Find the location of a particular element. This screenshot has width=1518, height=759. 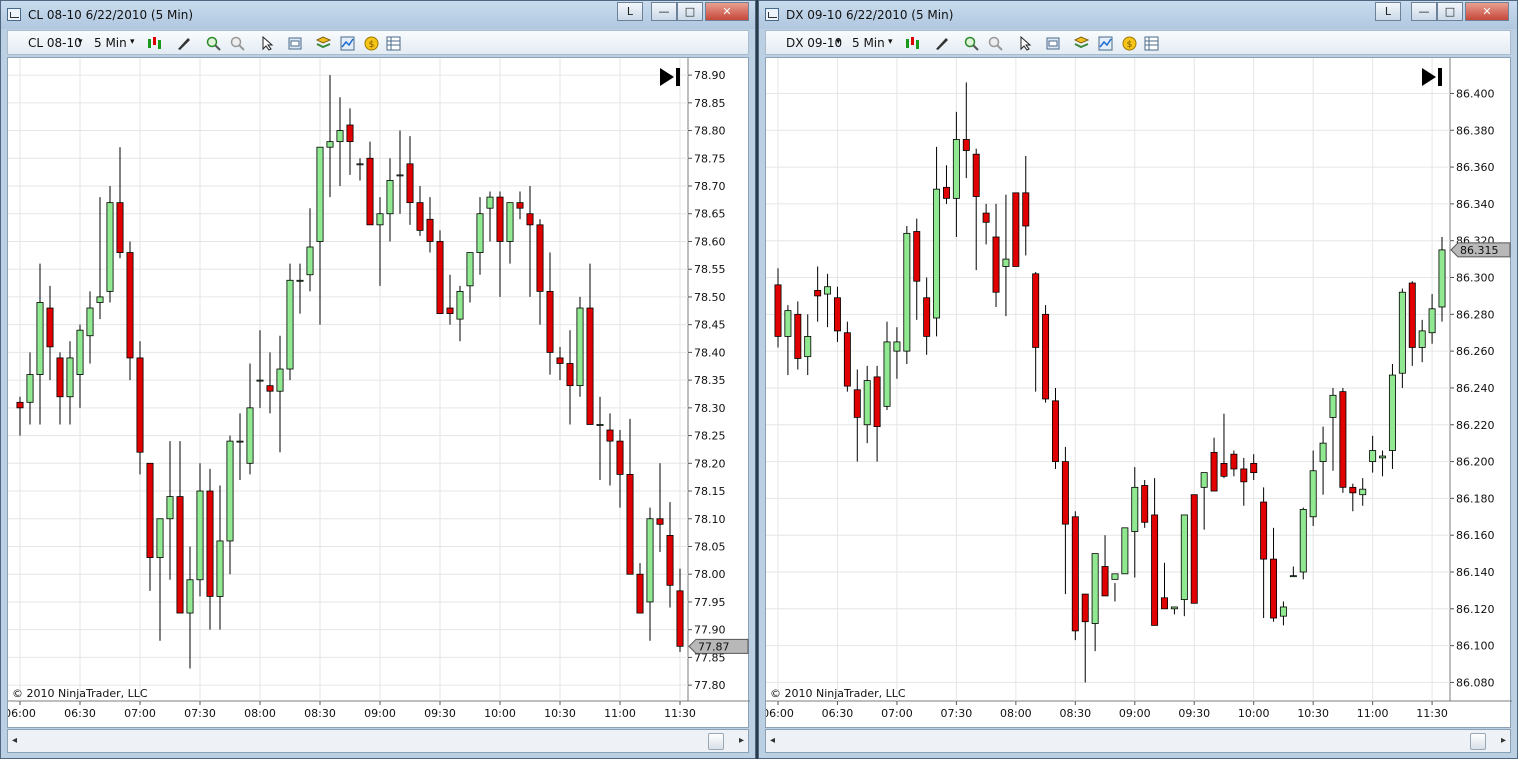

chart-toolbar: DX 09-10 5 Min ▾ ▾ $ is located at coordinates (1138, 42).